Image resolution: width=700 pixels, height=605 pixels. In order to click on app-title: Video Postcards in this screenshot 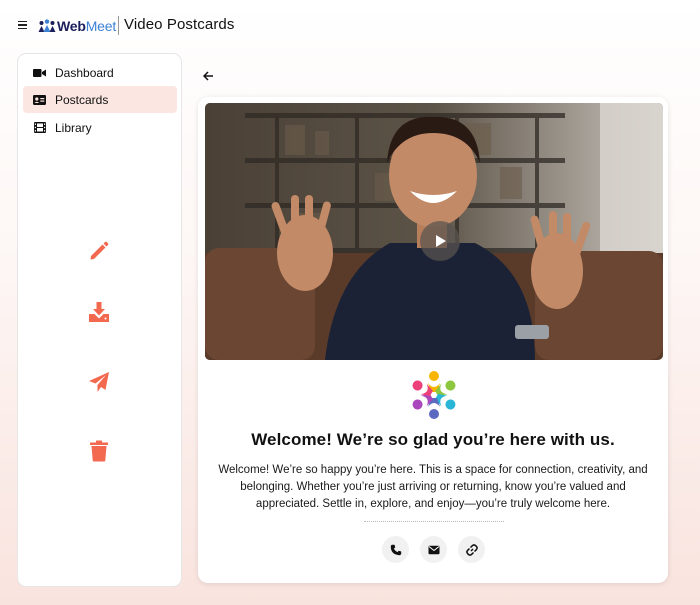, I will do `click(179, 24)`.